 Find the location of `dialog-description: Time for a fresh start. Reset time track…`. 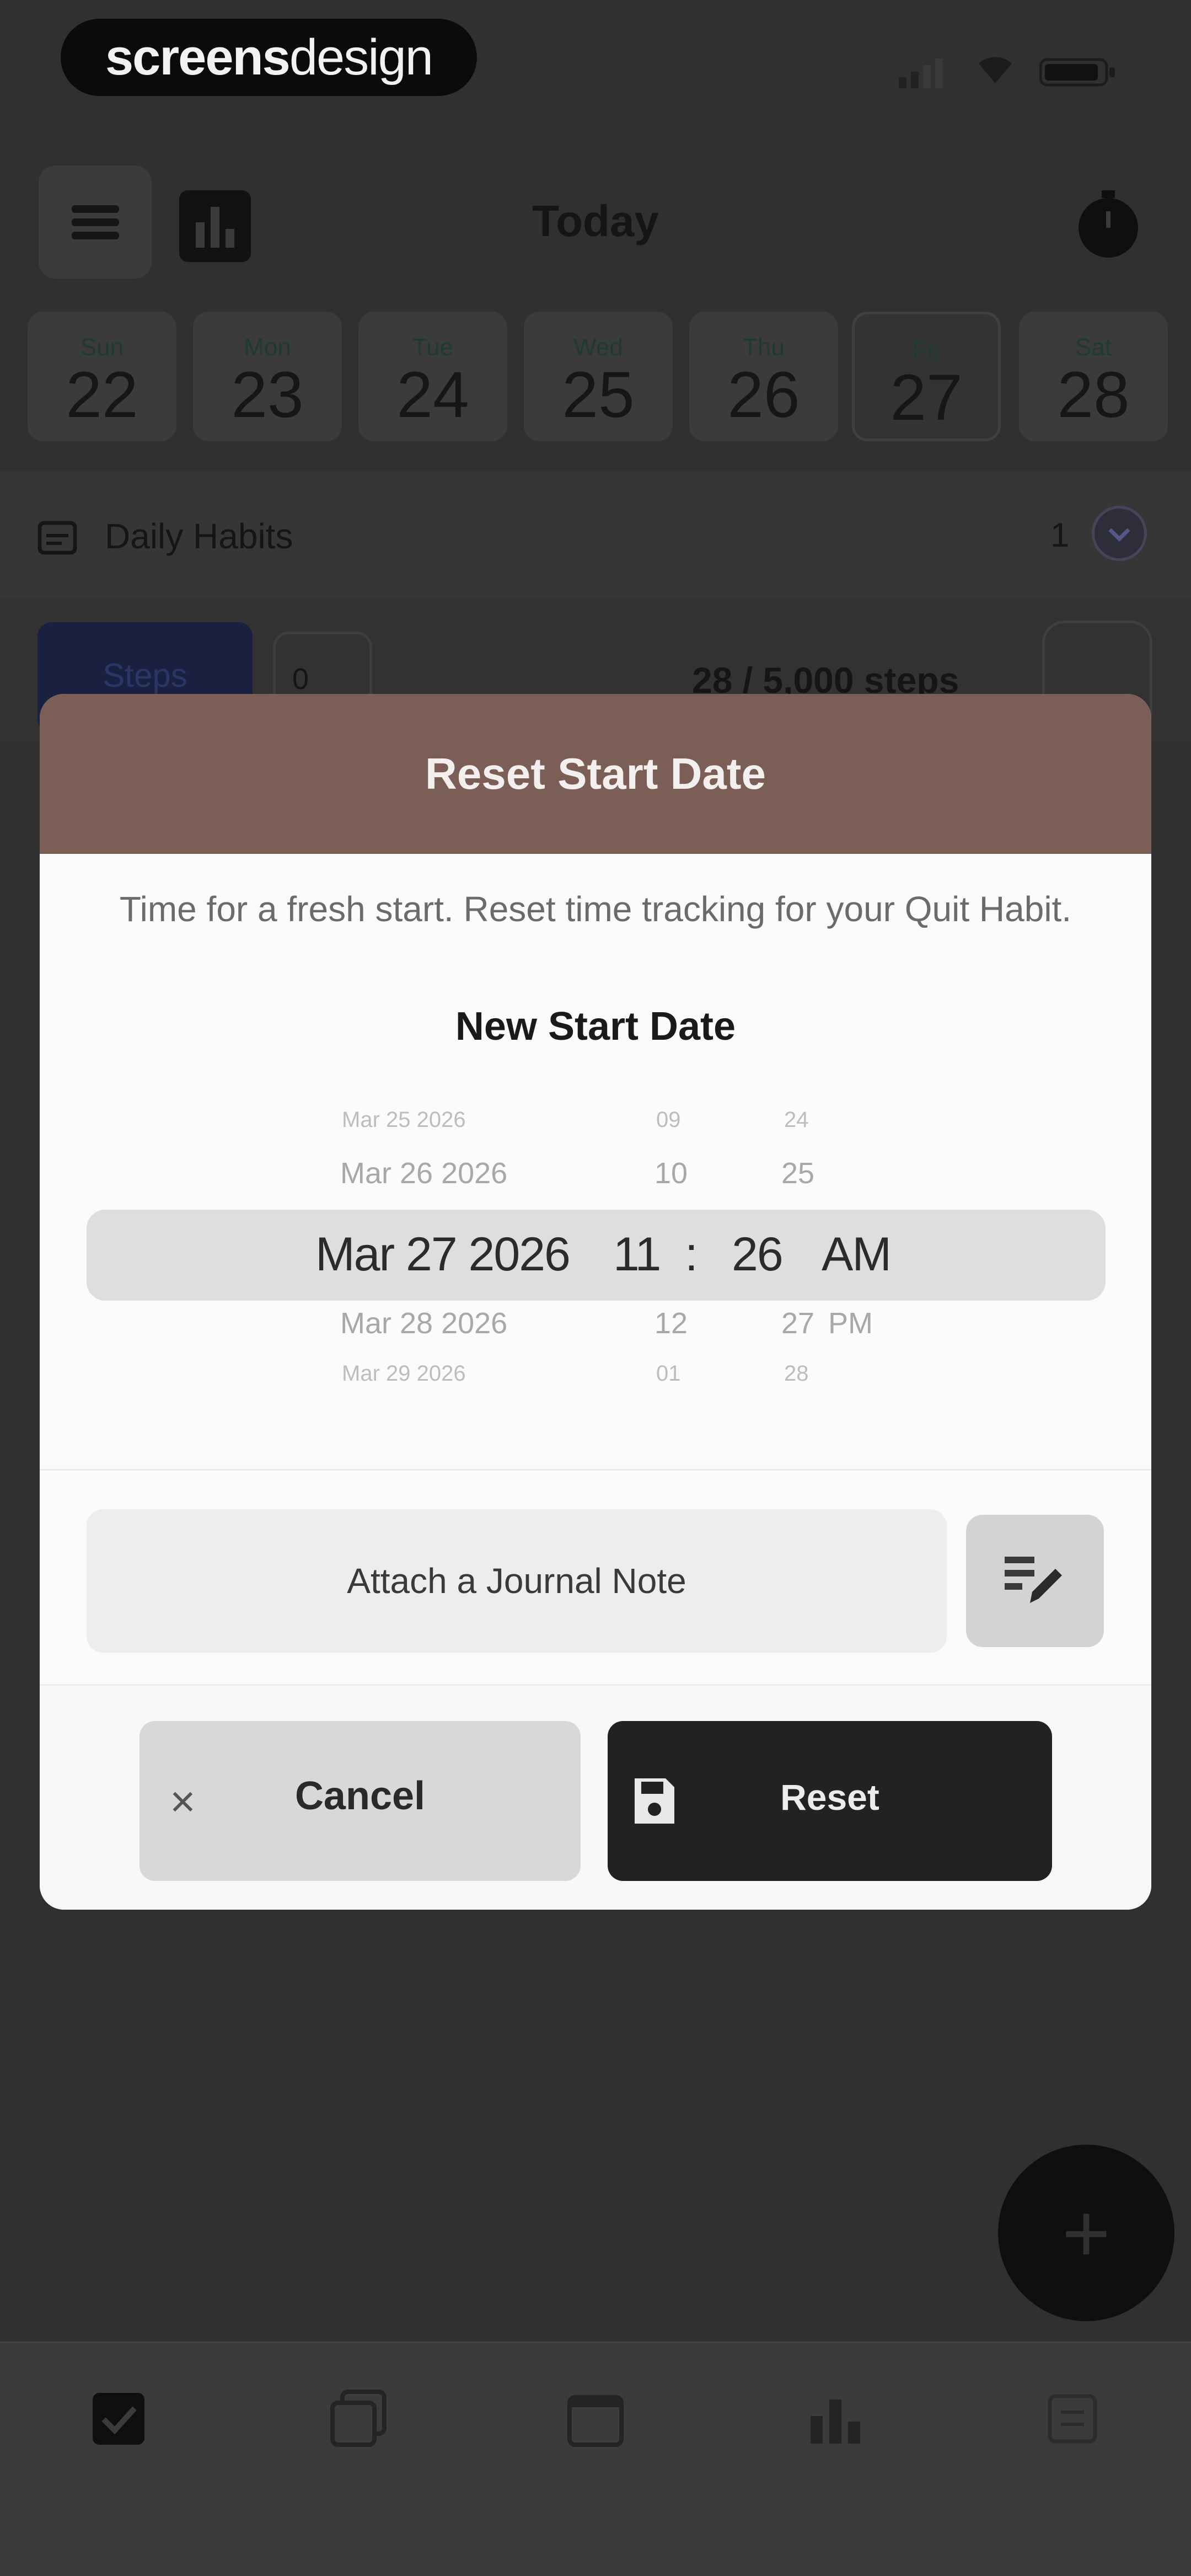

dialog-description: Time for a fresh start. Reset time track… is located at coordinates (595, 909).